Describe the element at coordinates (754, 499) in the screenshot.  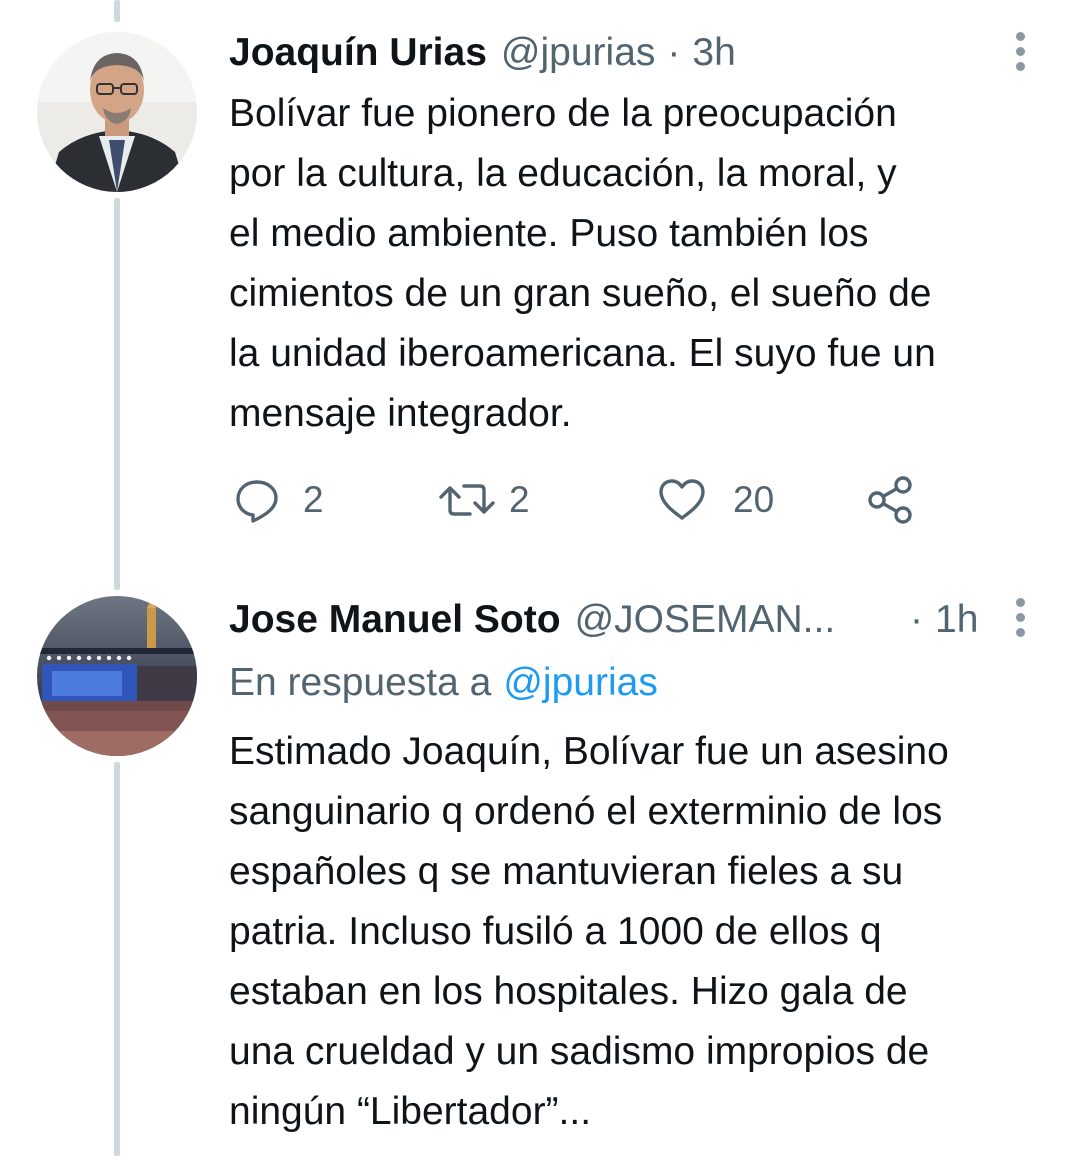
I see `like-count: 20` at that location.